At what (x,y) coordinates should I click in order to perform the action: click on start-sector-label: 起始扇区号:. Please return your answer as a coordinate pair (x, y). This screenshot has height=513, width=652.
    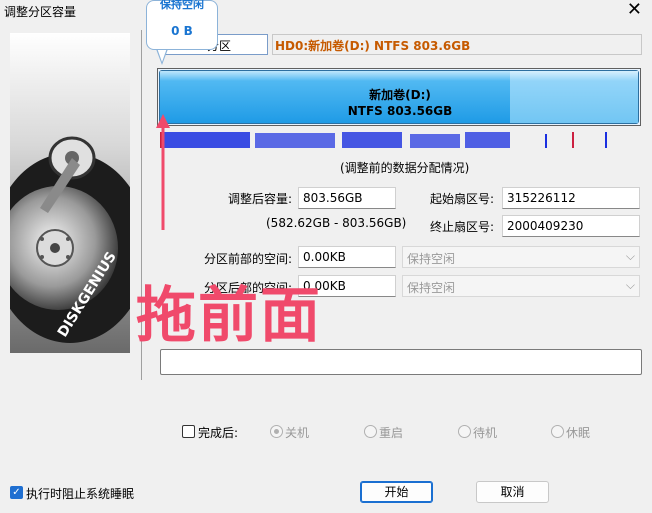
    Looking at the image, I should click on (461, 199).